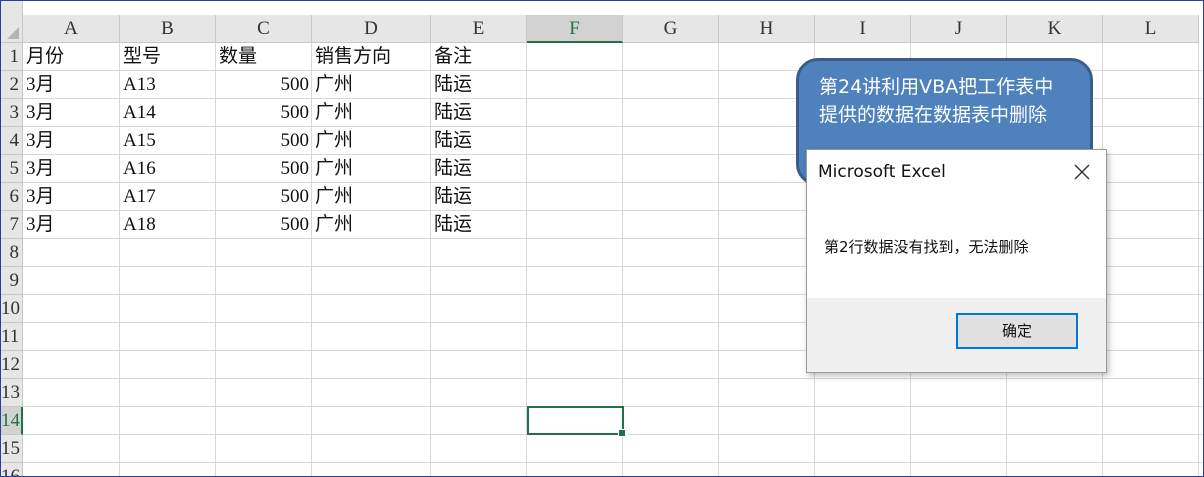 The height and width of the screenshot is (477, 1204). What do you see at coordinates (168, 197) in the screenshot?
I see `cell-b6: A17` at bounding box center [168, 197].